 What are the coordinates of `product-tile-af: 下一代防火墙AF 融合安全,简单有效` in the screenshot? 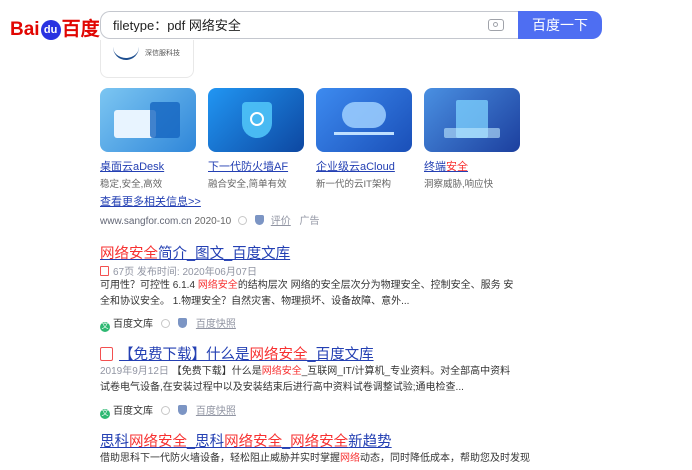 It's located at (256, 139).